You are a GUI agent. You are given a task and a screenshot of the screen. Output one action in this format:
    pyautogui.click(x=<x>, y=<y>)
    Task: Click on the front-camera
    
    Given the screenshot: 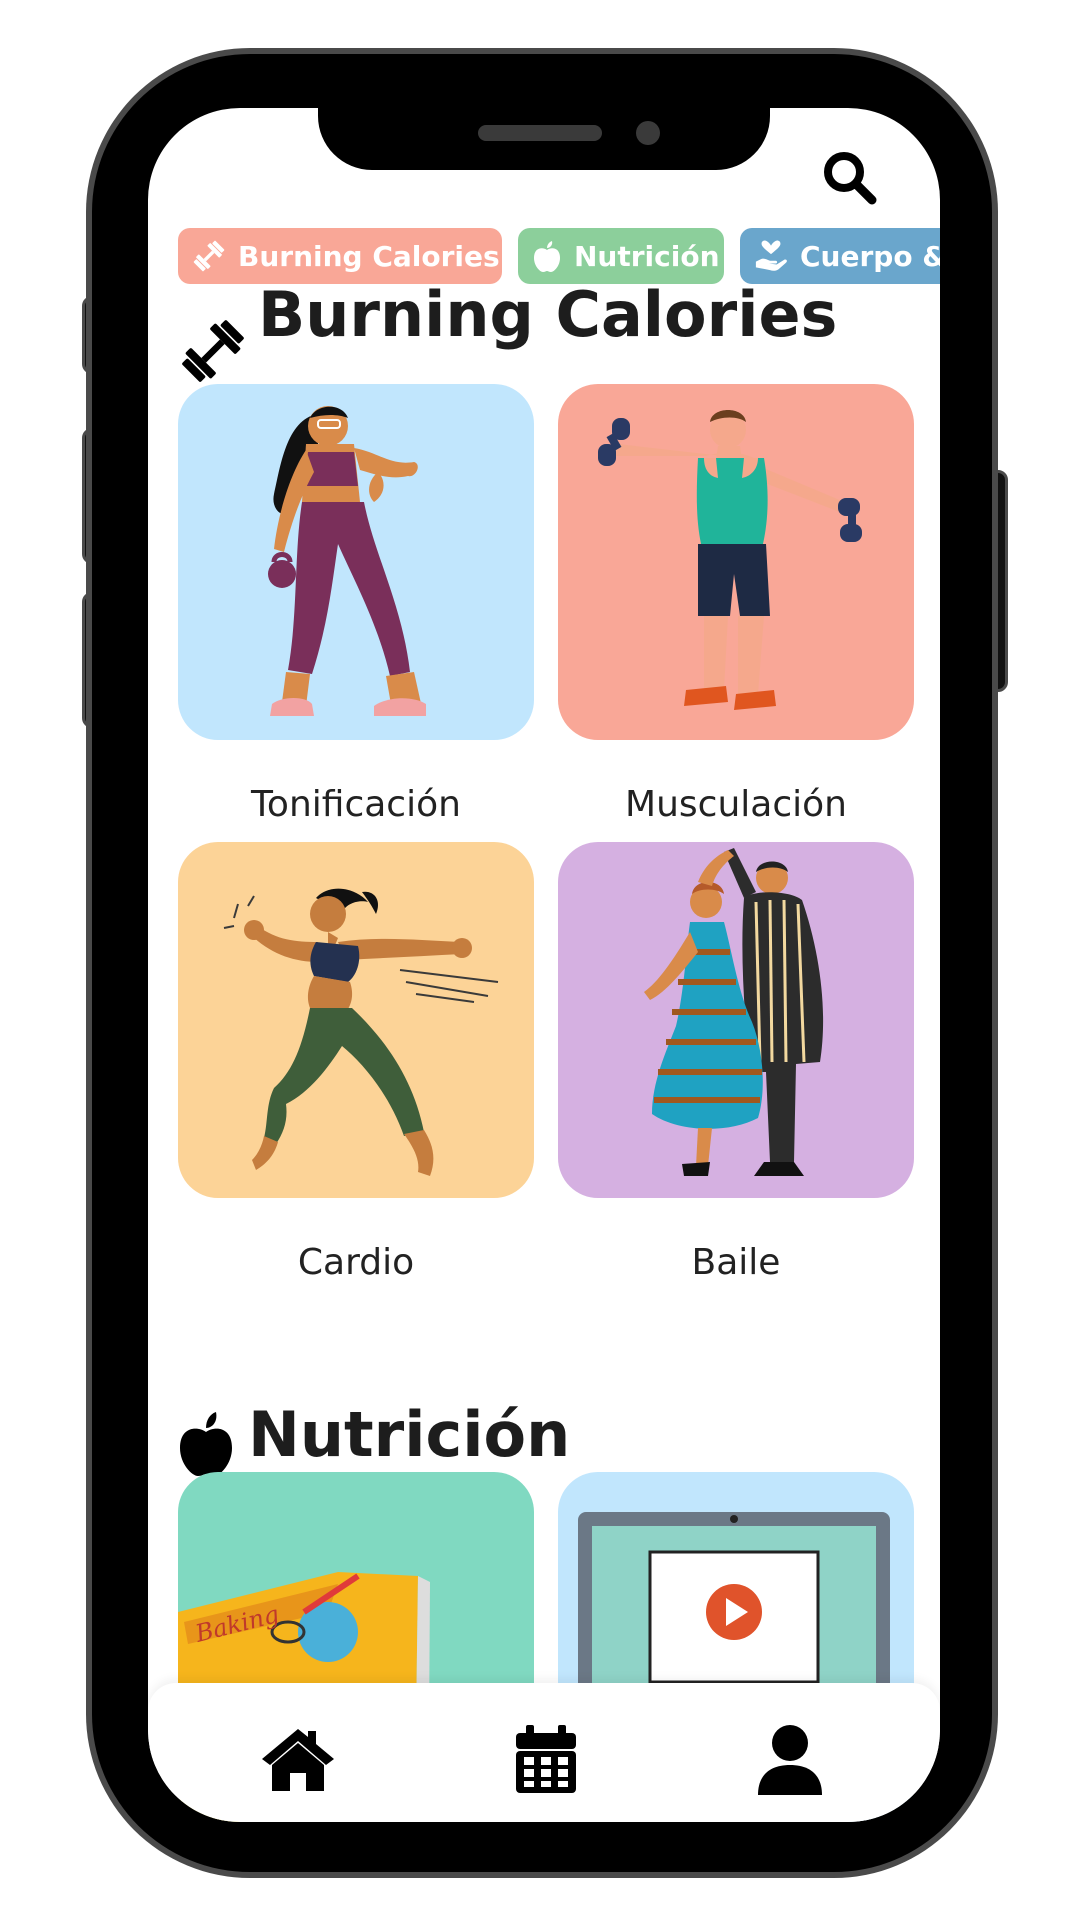 What is the action you would take?
    pyautogui.click(x=648, y=133)
    